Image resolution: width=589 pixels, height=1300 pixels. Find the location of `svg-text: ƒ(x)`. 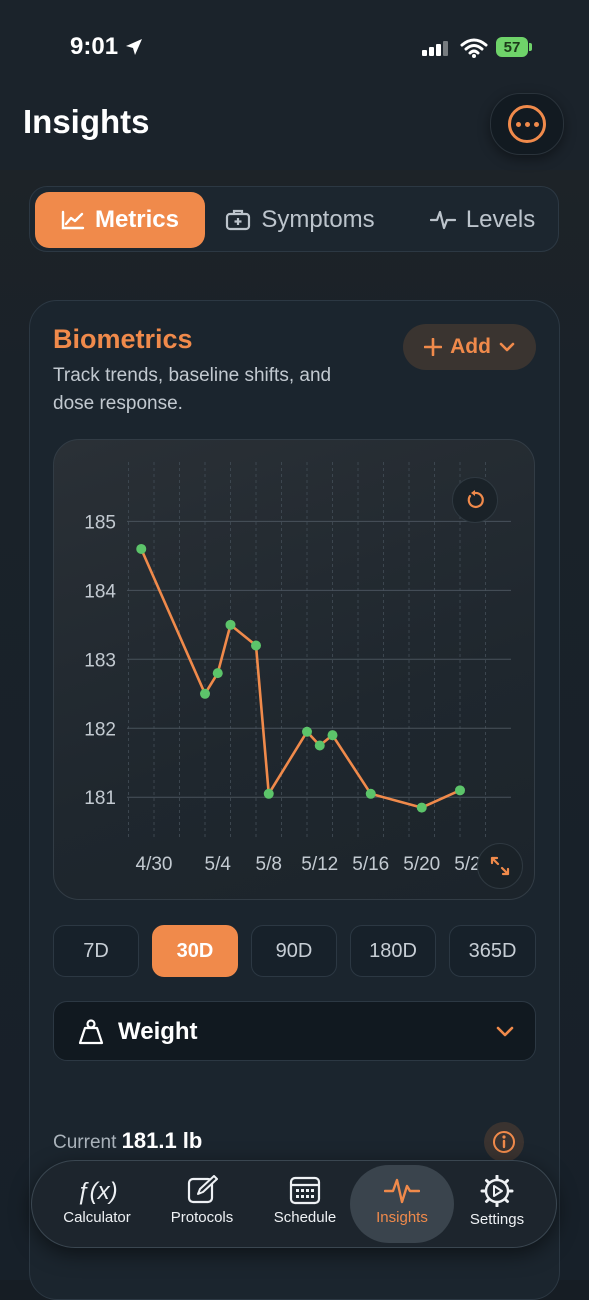

svg-text: ƒ(x) is located at coordinates (96, 1191).